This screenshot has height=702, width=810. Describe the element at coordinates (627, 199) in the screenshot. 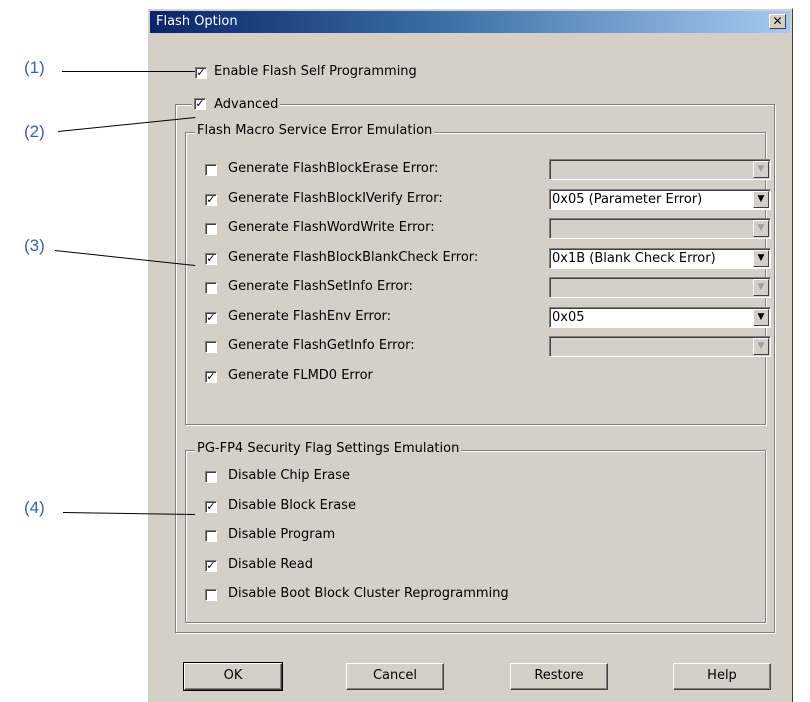

I see `select-value: 0x05 (Parameter Error)` at that location.